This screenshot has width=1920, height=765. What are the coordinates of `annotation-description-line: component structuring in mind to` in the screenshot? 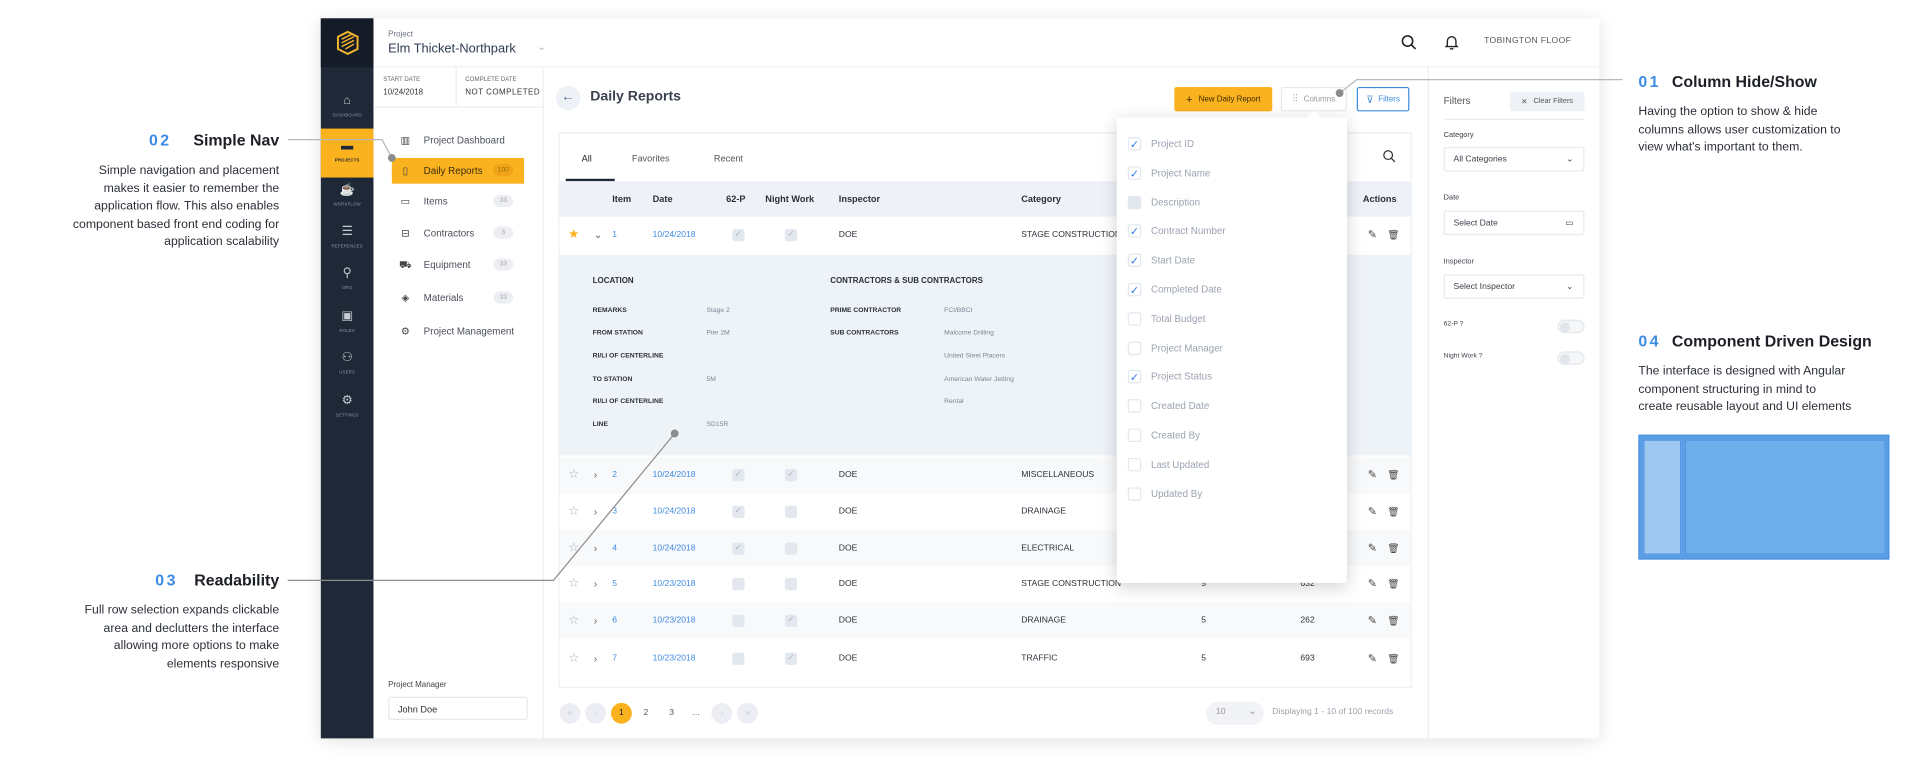 It's located at (1727, 389).